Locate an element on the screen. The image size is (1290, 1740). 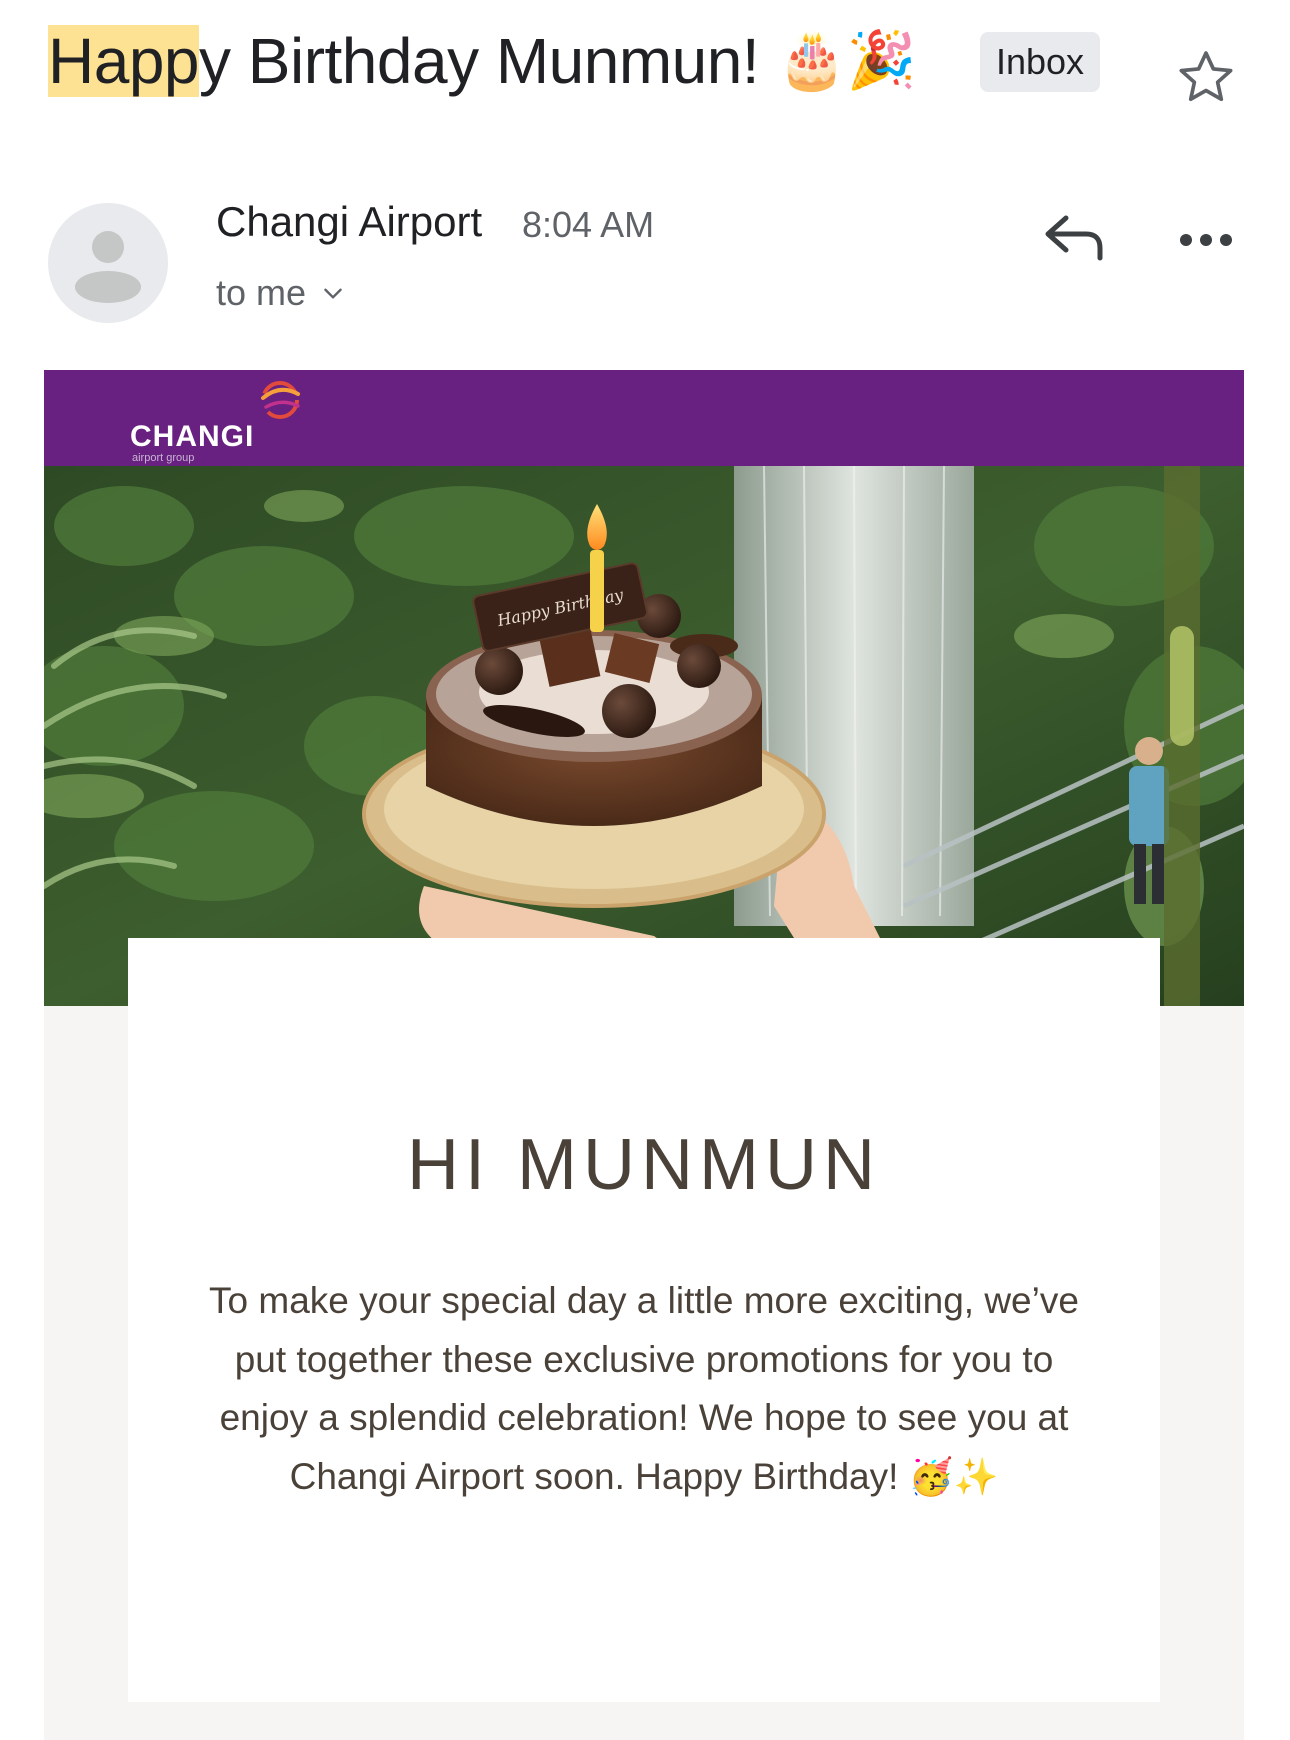
changi-logo: CHANGI airport group is located at coordinates (220, 420).